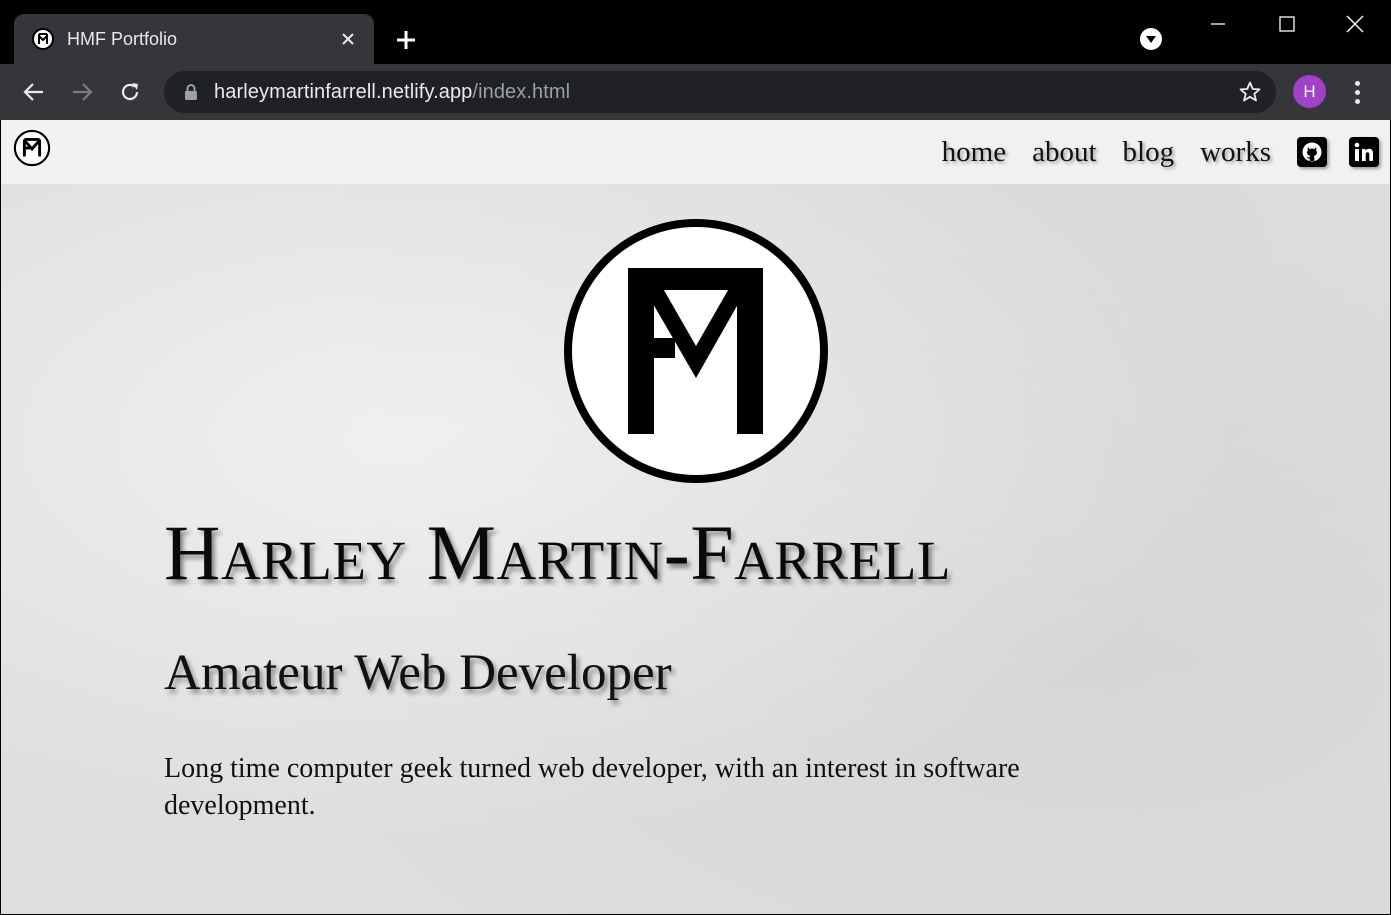 Image resolution: width=1391 pixels, height=915 pixels. Describe the element at coordinates (82, 92) in the screenshot. I see `forward-icon` at that location.